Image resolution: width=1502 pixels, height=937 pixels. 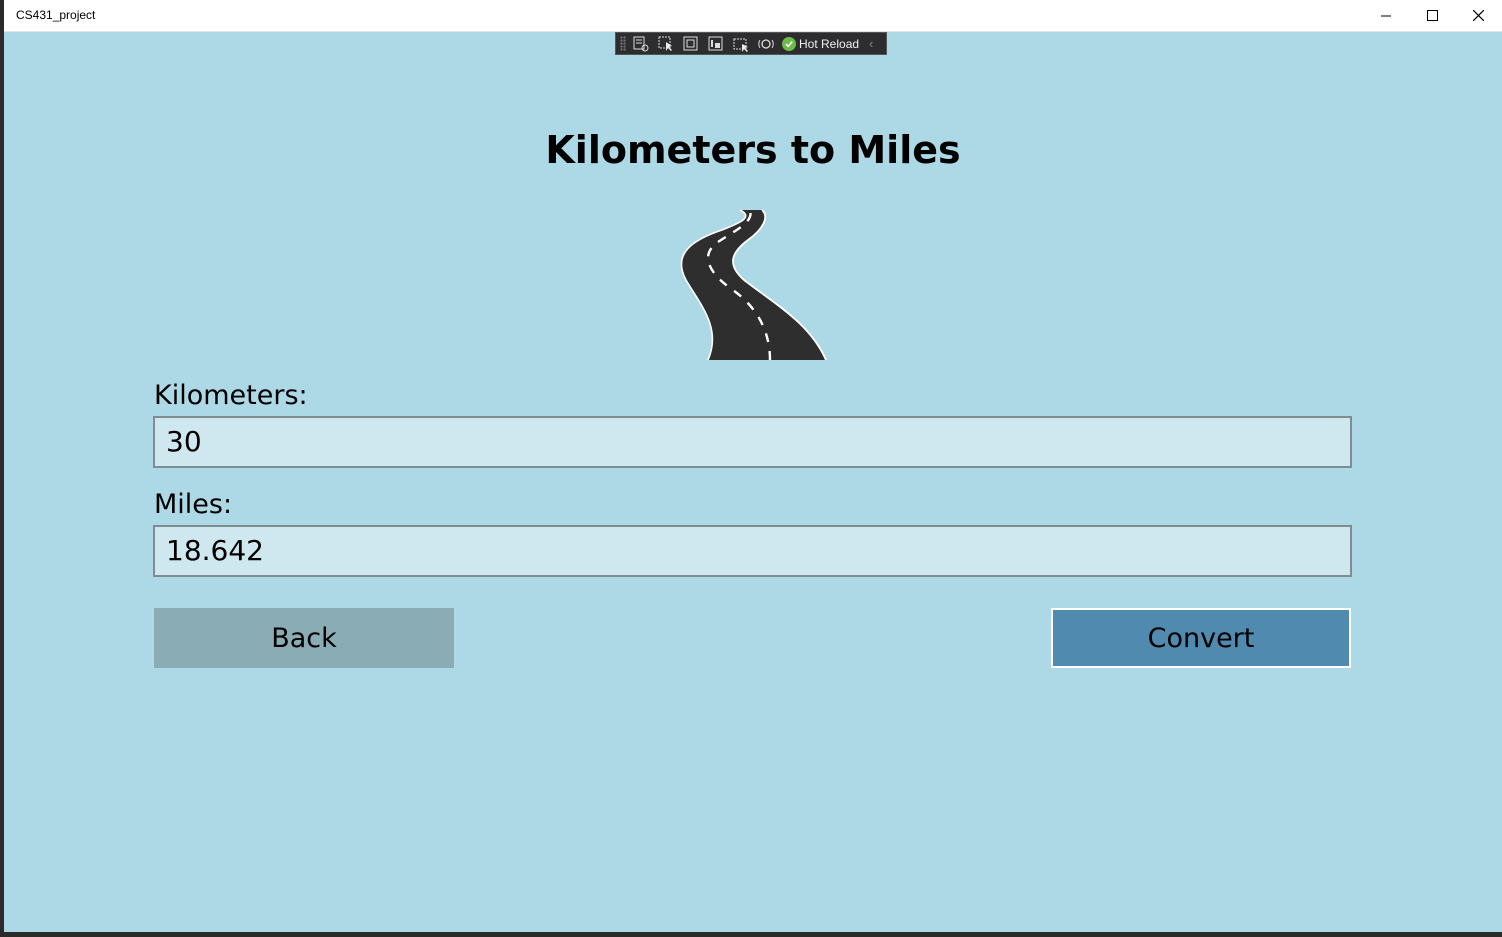 I want to click on close-icon, so click(x=1478, y=15).